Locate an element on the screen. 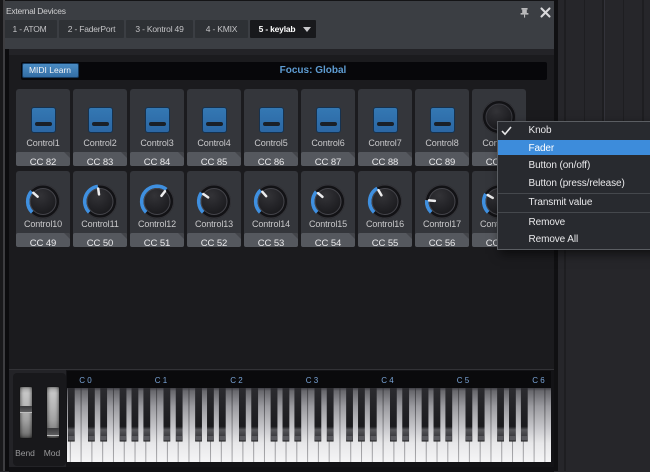  svg-text: C 2 is located at coordinates (236, 380).